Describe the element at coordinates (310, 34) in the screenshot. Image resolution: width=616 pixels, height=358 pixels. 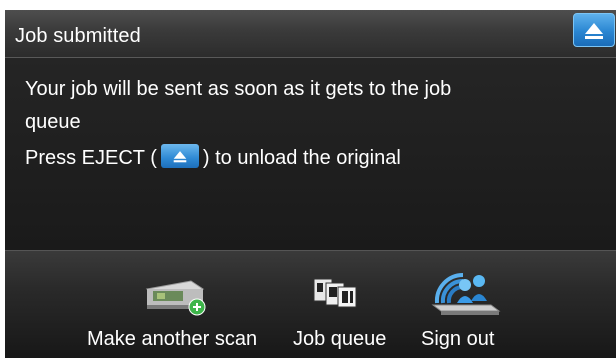
I see `title-bar: Job submitted` at that location.